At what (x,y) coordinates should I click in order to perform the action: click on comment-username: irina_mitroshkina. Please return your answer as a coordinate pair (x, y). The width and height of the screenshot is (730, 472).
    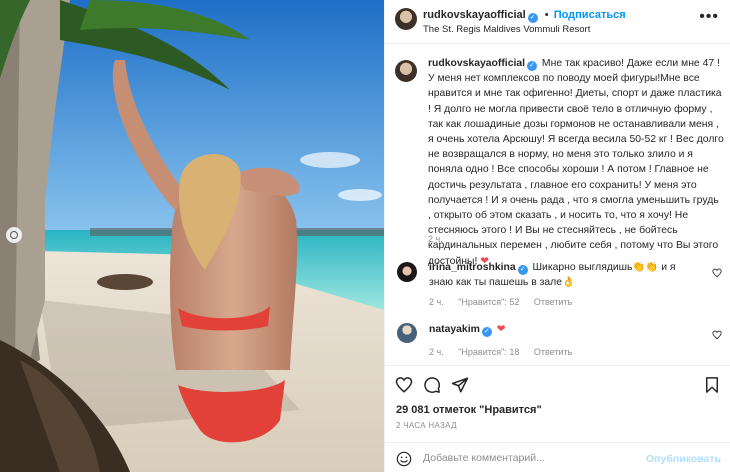
    Looking at the image, I should click on (472, 267).